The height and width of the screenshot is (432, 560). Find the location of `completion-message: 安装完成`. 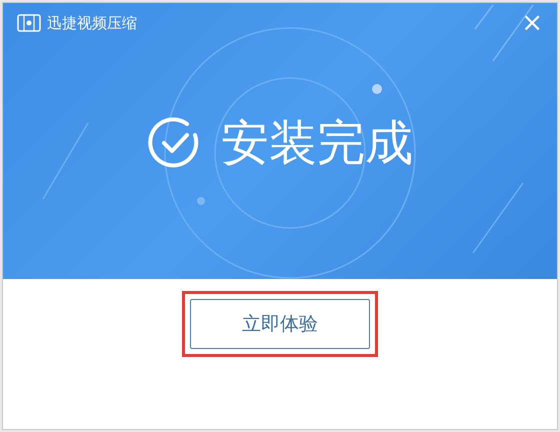

completion-message: 安装完成 is located at coordinates (317, 143).